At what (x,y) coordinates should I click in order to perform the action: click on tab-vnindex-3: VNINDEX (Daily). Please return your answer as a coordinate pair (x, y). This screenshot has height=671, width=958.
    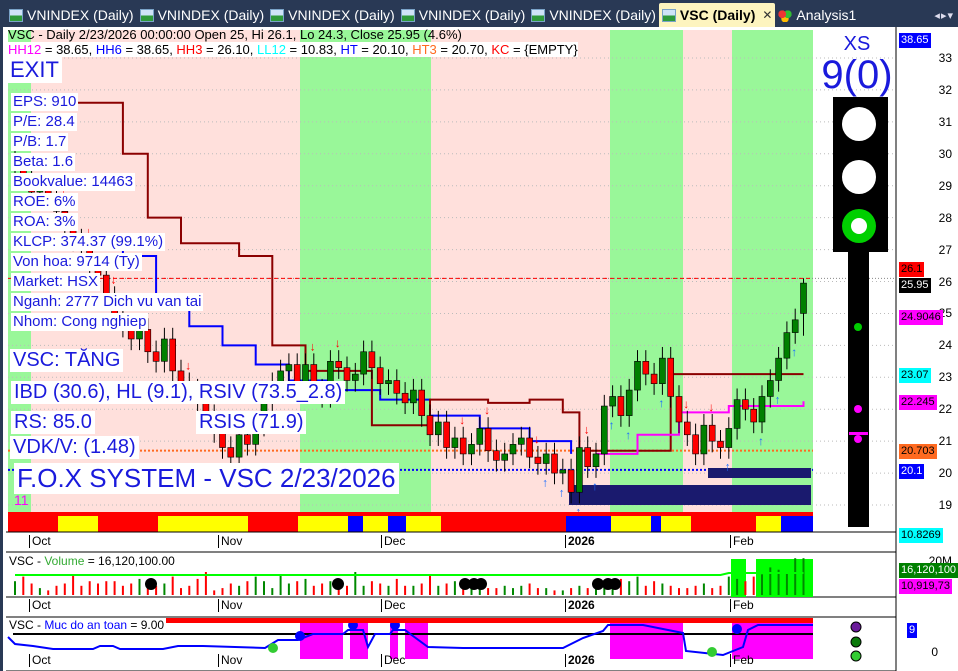
    Looking at the image, I should click on (332, 15).